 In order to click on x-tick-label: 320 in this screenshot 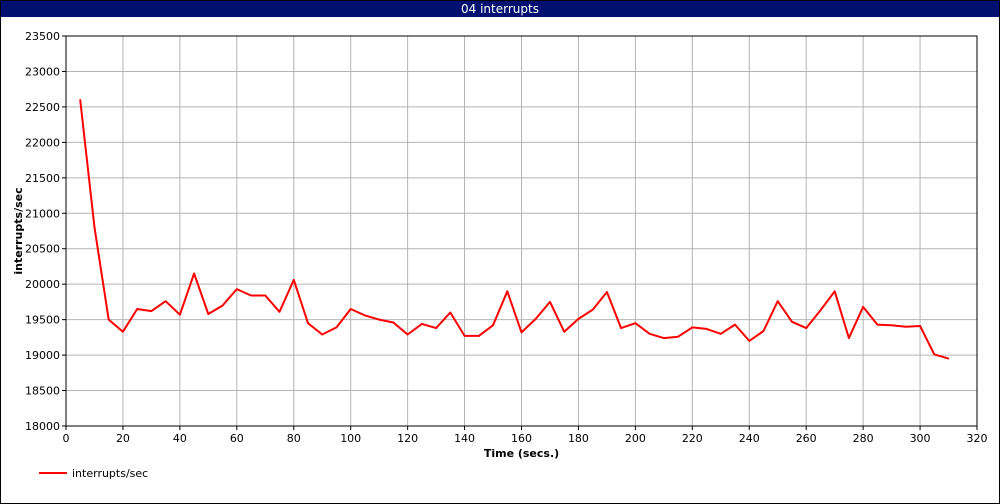, I will do `click(977, 438)`.